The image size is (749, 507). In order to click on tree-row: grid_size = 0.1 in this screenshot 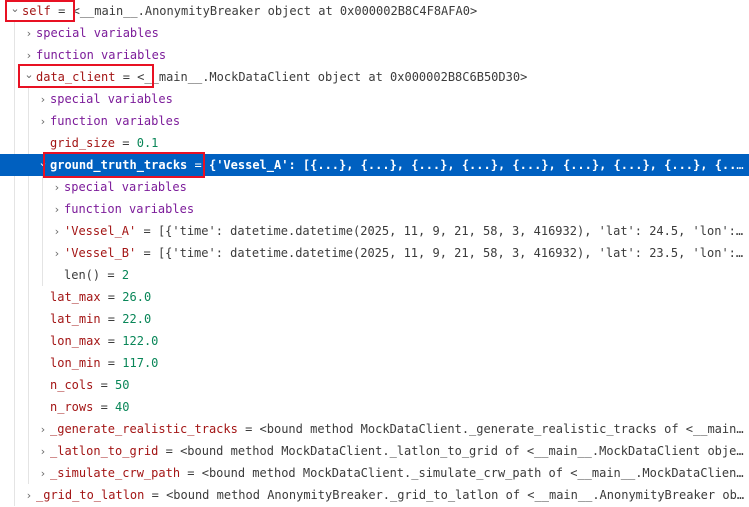, I will do `click(374, 143)`.